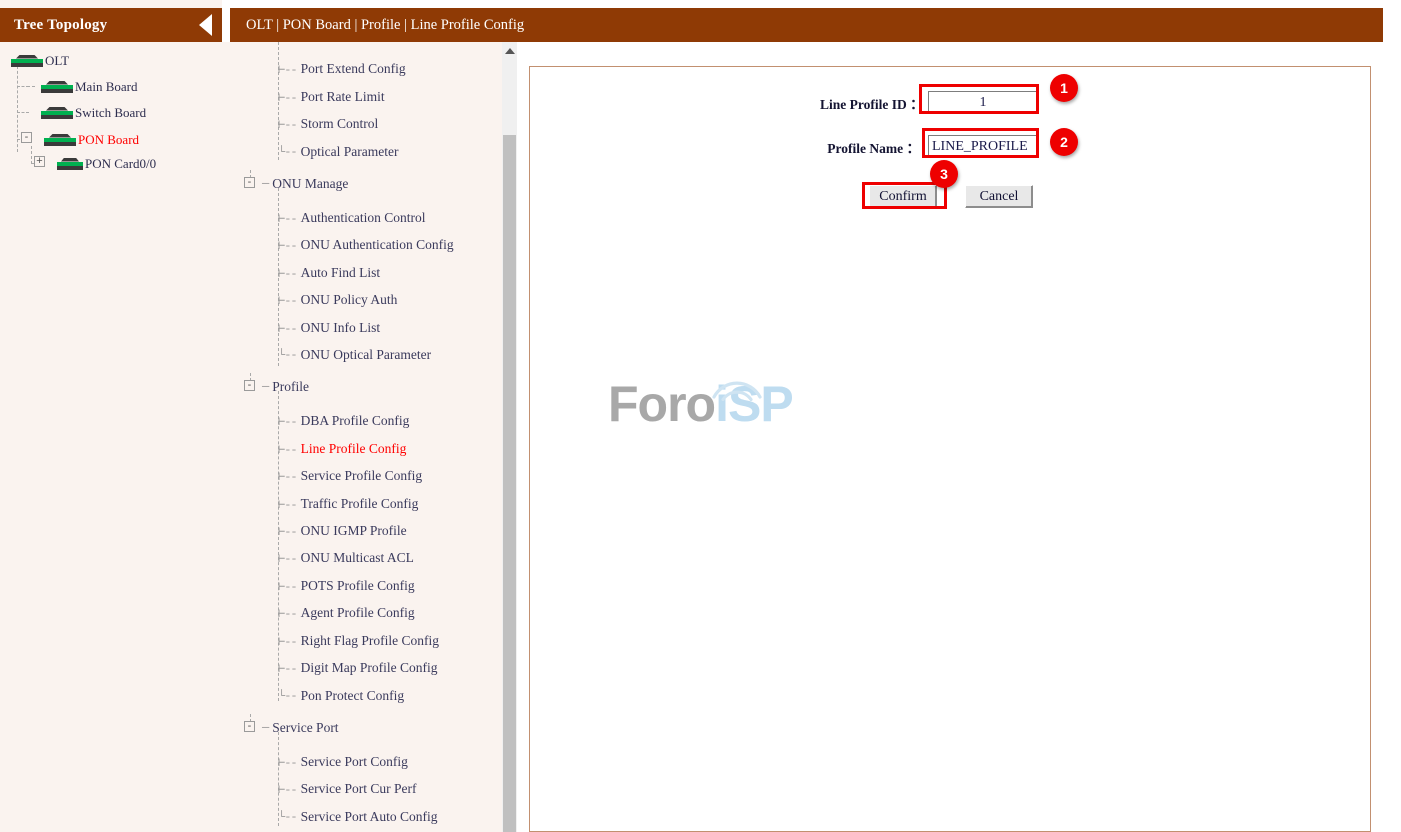 The image size is (1401, 832). What do you see at coordinates (329, 273) in the screenshot?
I see `menu-item-auto-find-list: ⊢-- Auto Find List` at bounding box center [329, 273].